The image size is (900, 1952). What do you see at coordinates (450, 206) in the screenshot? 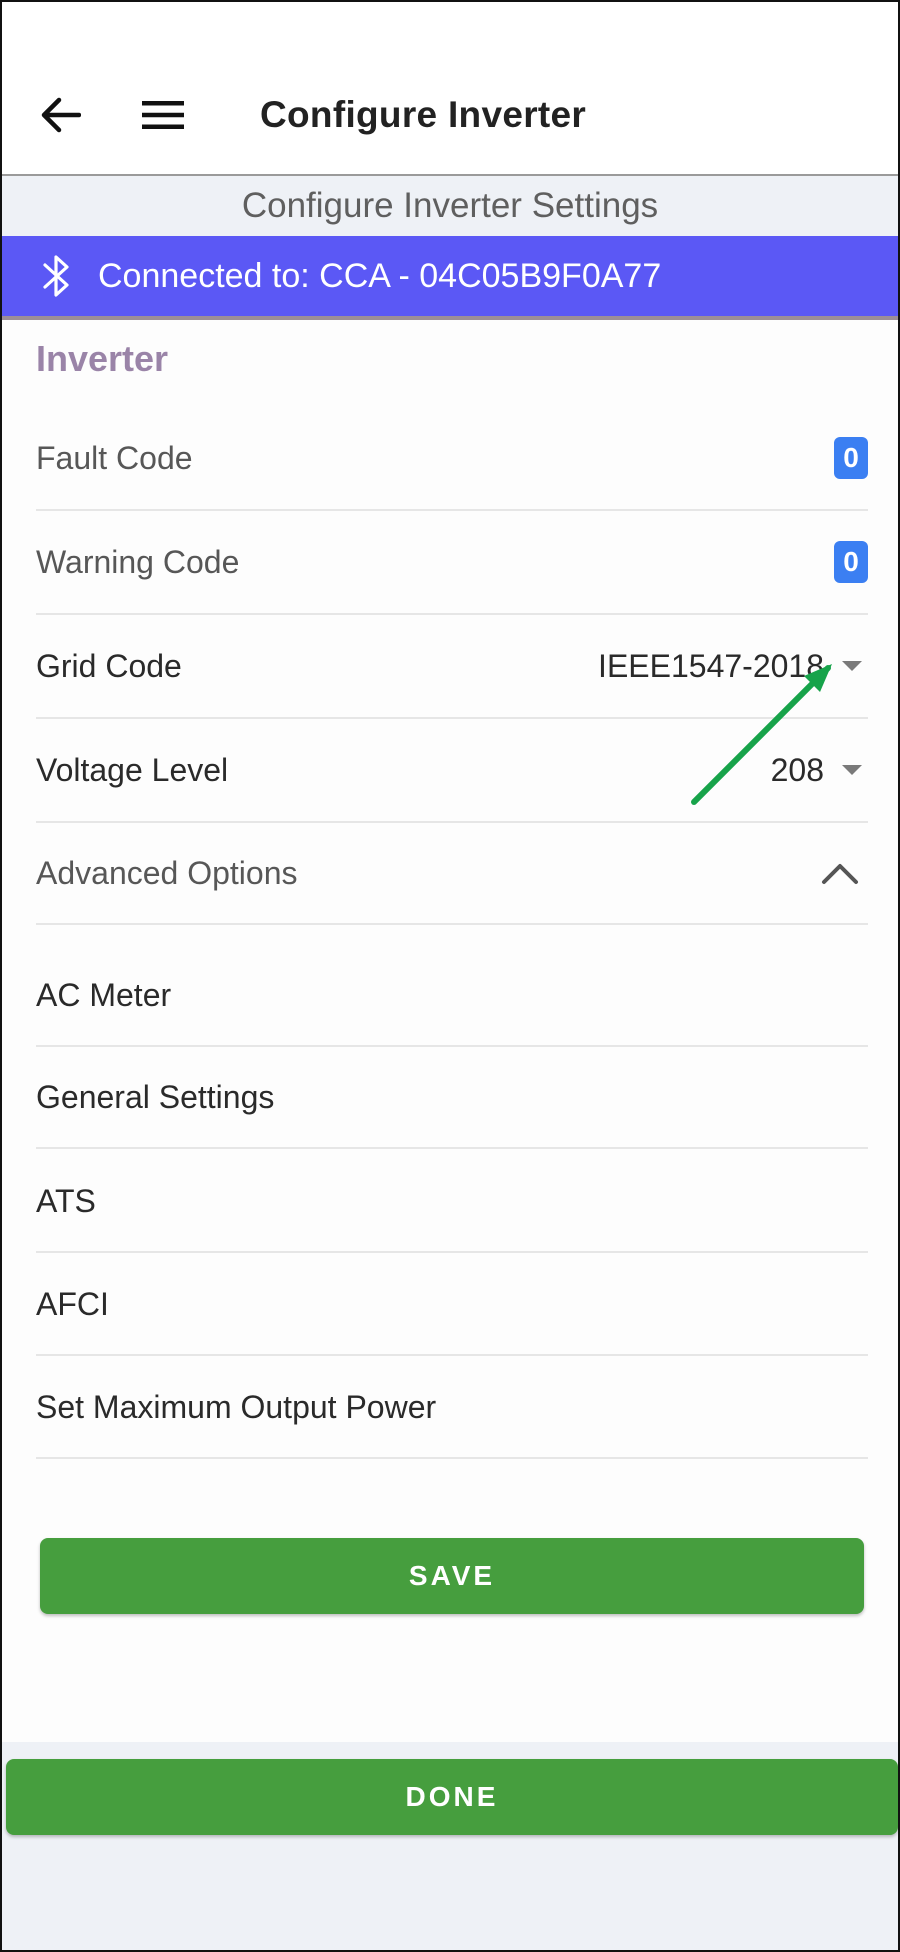
I see `settings-subtitle: Configure Inverter Settings` at bounding box center [450, 206].